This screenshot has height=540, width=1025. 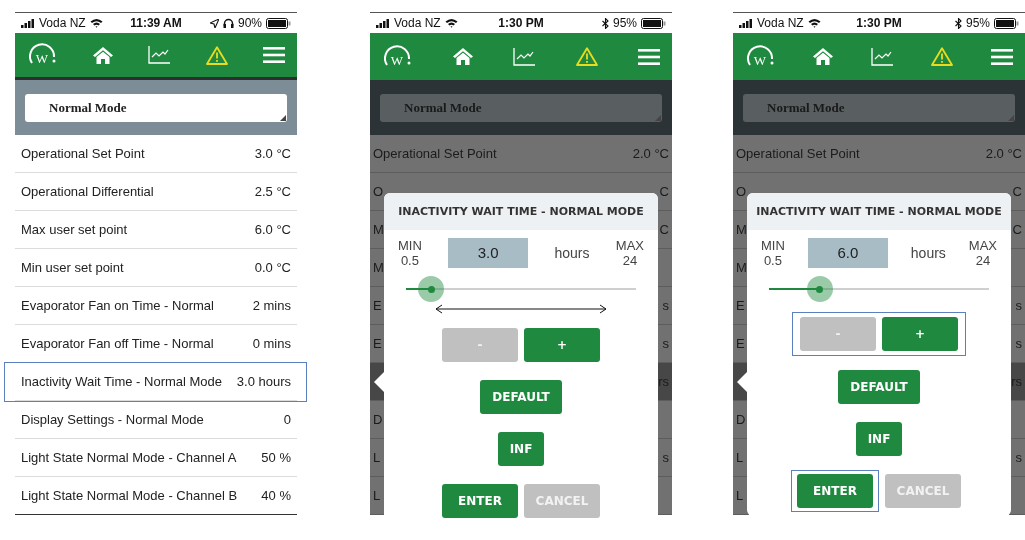 I want to click on setting-label: Max user set point, so click(x=74, y=229).